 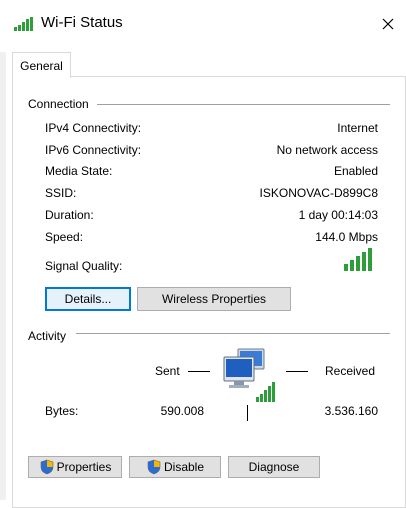 I want to click on disable-label: Disable, so click(x=184, y=467).